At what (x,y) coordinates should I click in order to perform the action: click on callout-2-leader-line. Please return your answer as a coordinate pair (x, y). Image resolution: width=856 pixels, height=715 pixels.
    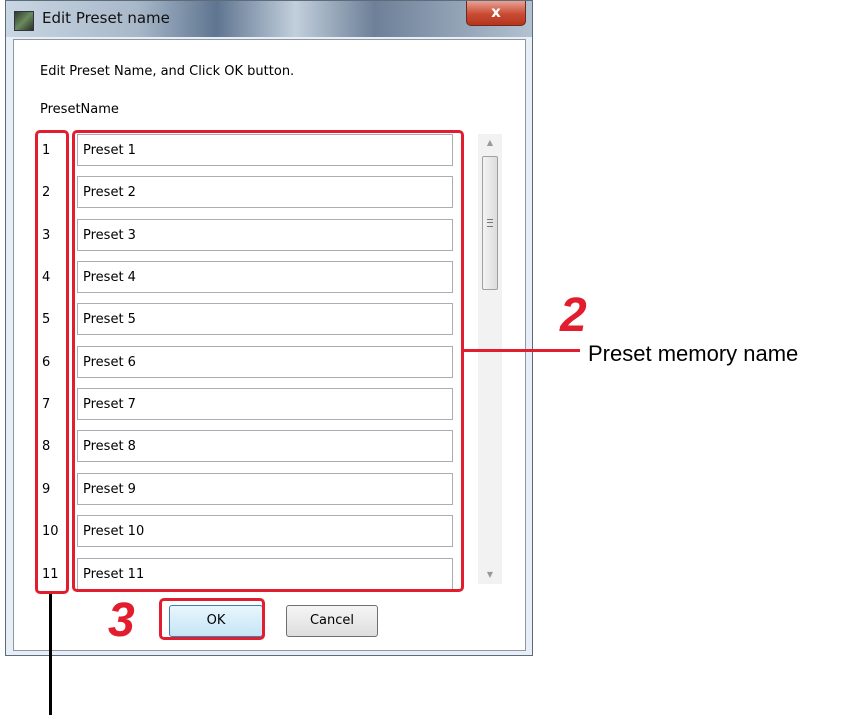
    Looking at the image, I should click on (521, 350).